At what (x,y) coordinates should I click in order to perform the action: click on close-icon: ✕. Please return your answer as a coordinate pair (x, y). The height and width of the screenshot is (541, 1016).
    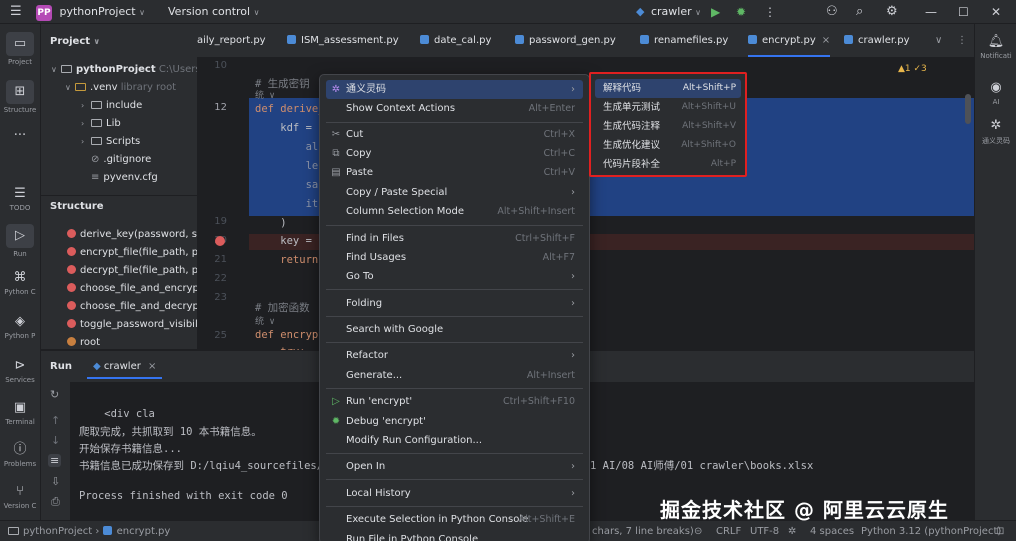
    Looking at the image, I should click on (996, 12).